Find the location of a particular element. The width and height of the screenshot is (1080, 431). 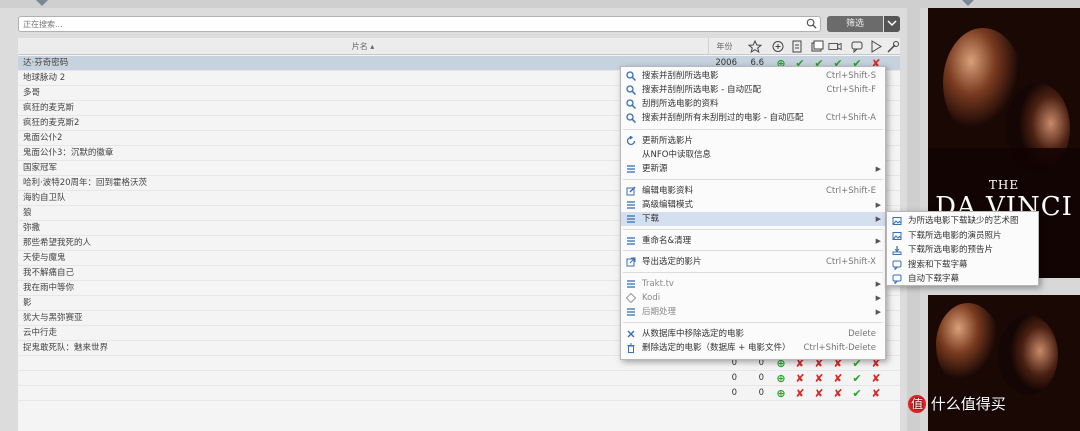

menu-item-label: 更新所选影片 is located at coordinates (668, 141).